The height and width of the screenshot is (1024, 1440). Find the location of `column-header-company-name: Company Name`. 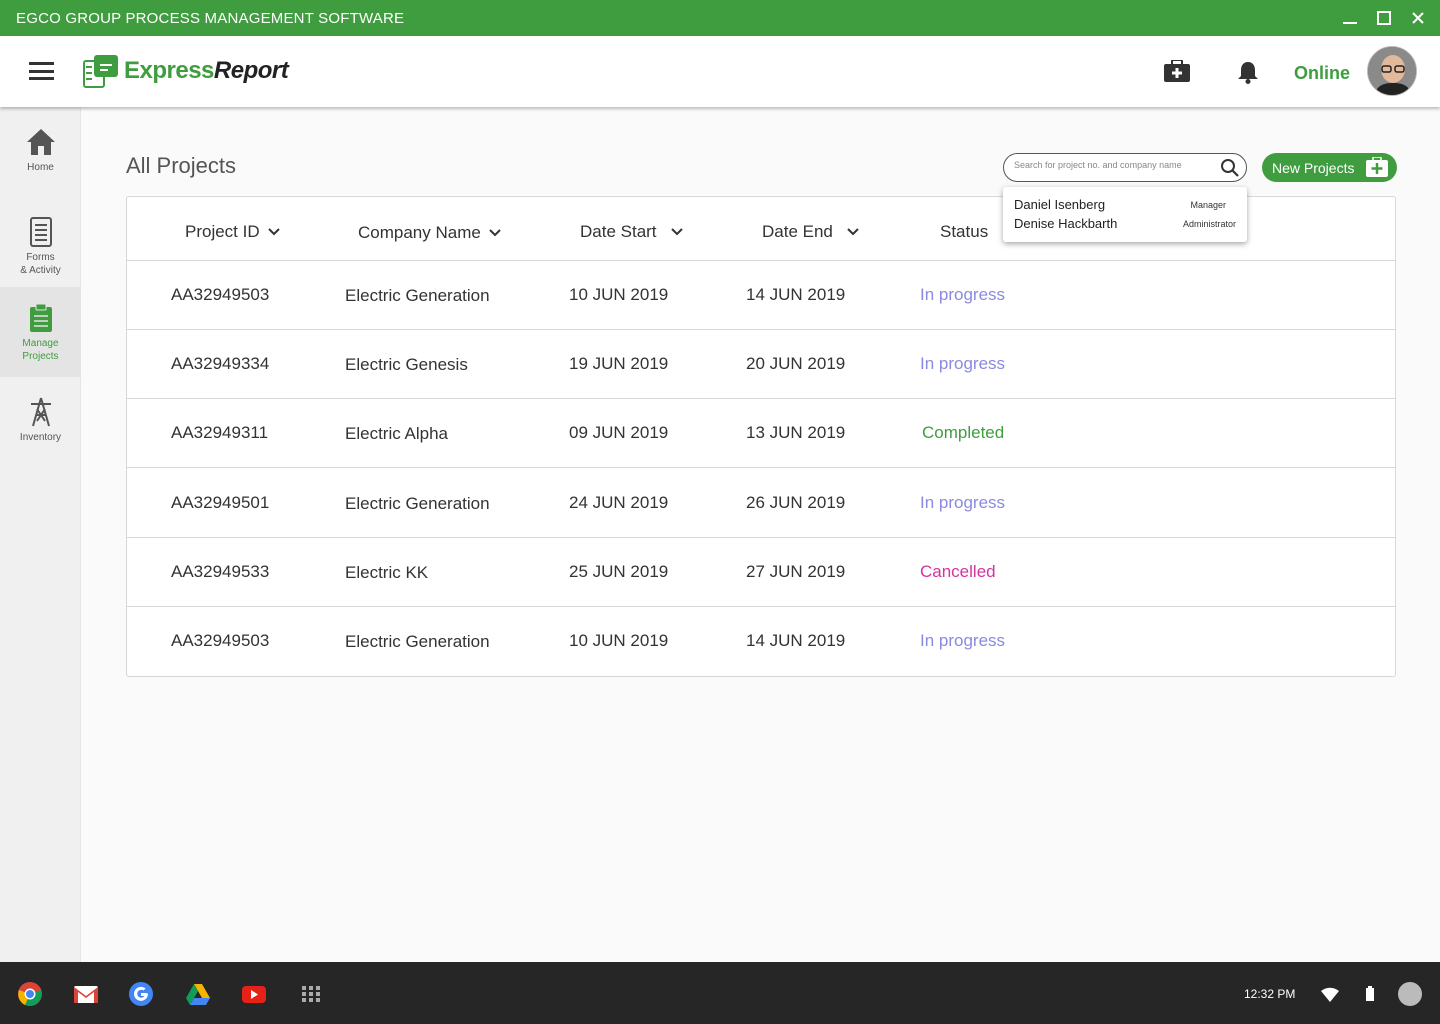

column-header-company-name: Company Name is located at coordinates (429, 233).